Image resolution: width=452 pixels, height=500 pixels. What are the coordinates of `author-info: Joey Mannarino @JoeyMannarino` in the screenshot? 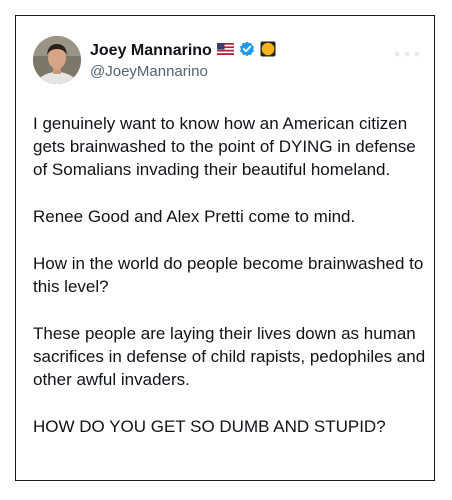 It's located at (183, 60).